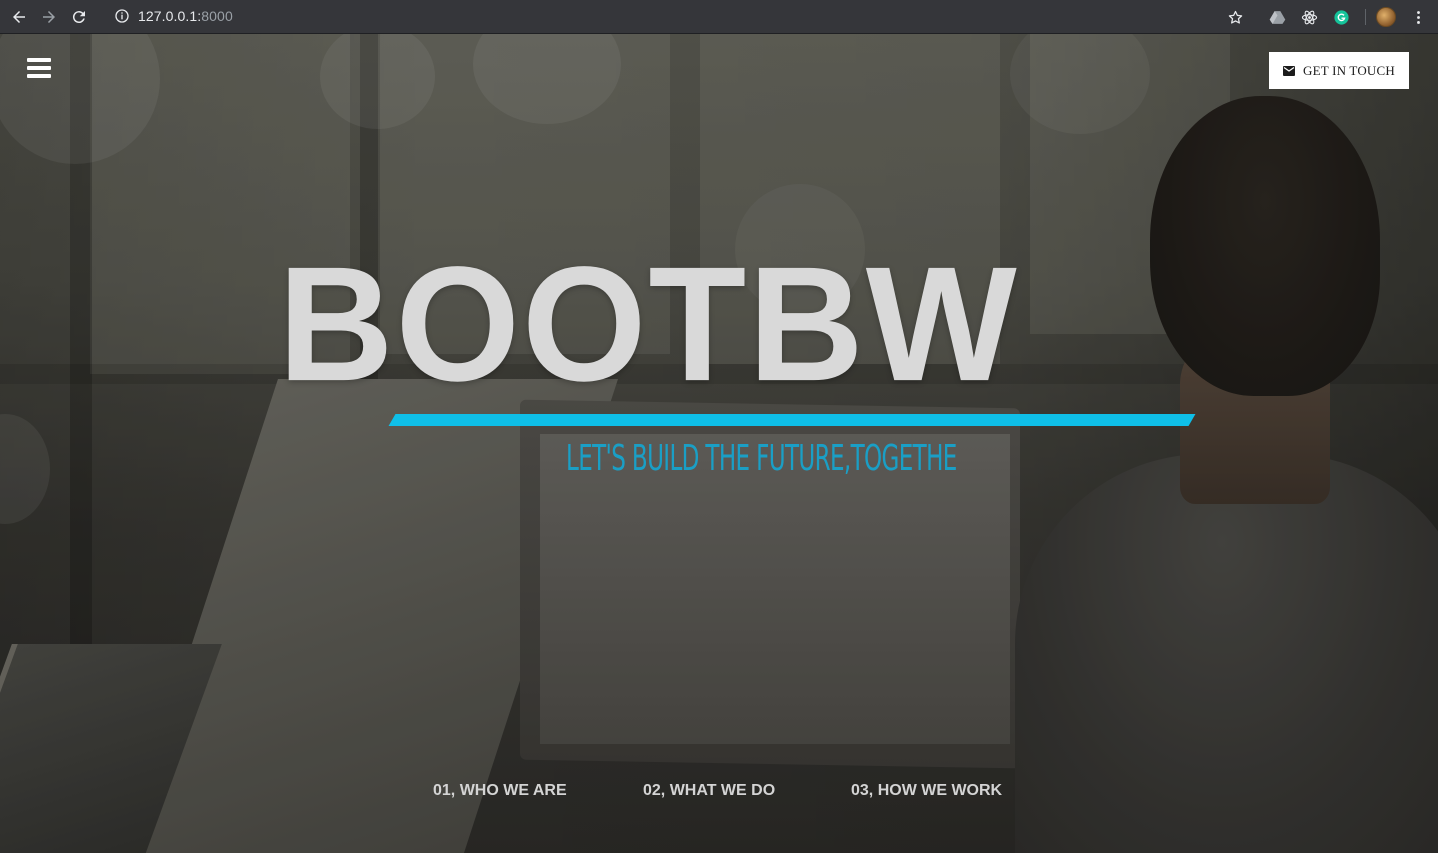 The height and width of the screenshot is (853, 1438). I want to click on section-link-what-we-do: 02, WHAT WE DO, so click(709, 791).